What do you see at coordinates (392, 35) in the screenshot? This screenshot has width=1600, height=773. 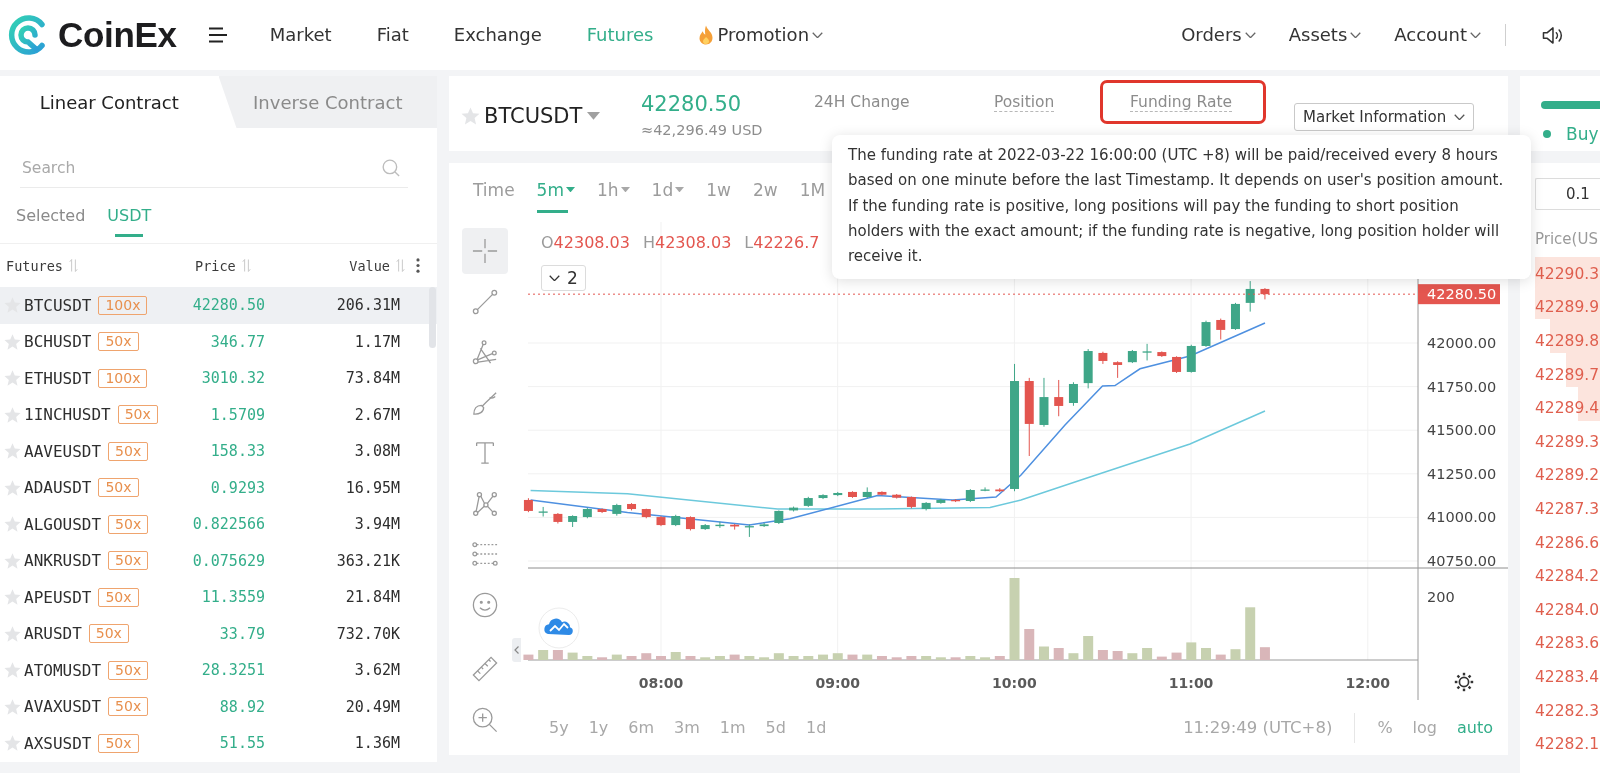 I see `nav-link: Fiat` at bounding box center [392, 35].